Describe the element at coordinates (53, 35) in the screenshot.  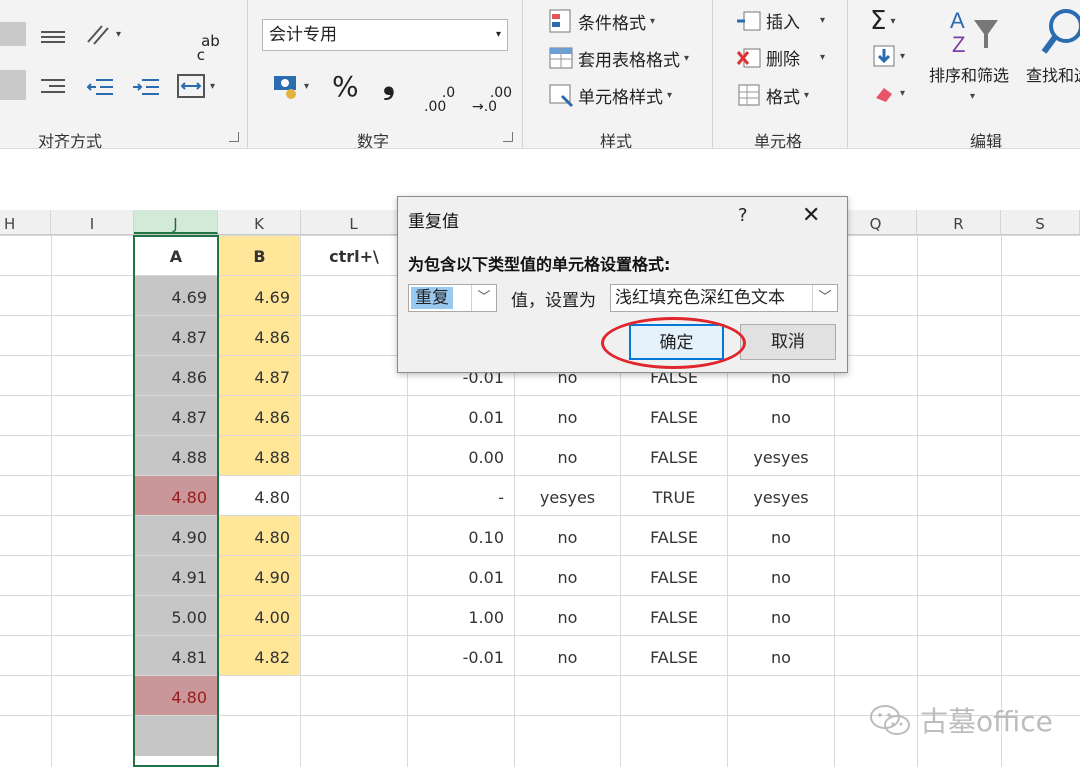
I see `align-middle-button` at that location.